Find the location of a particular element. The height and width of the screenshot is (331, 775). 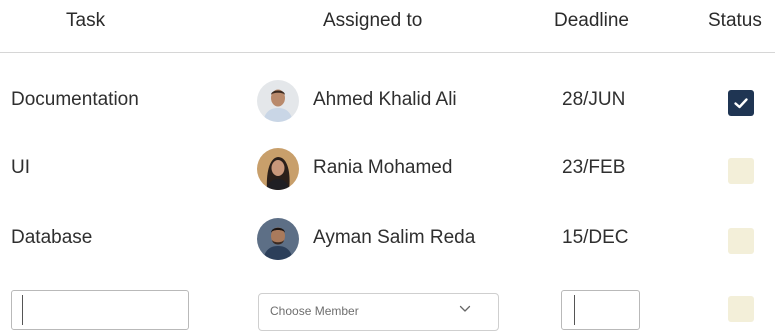

status-checkbox-checked is located at coordinates (741, 103).